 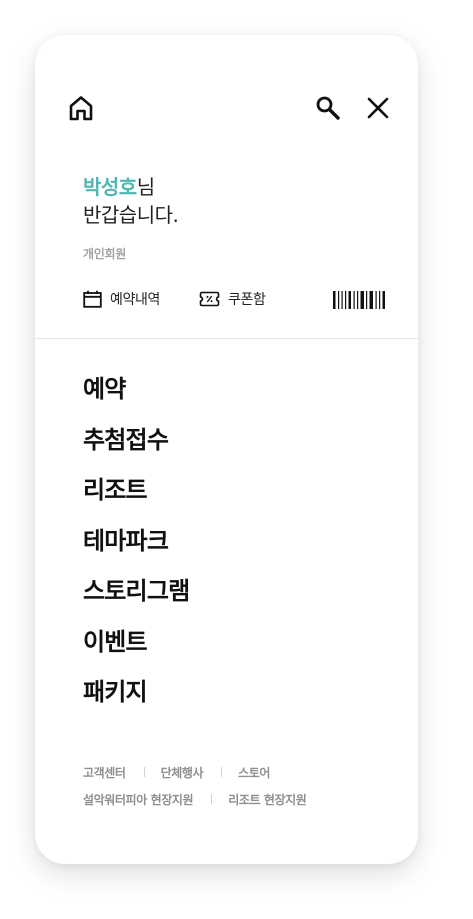 What do you see at coordinates (378, 108) in the screenshot?
I see `close-icon` at bounding box center [378, 108].